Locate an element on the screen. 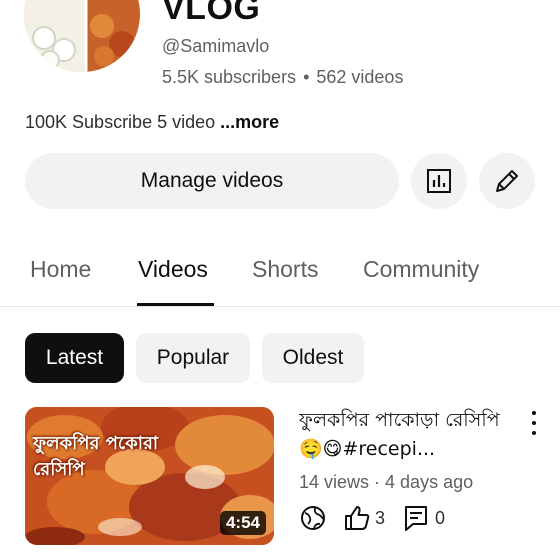  like-icon is located at coordinates (357, 518).